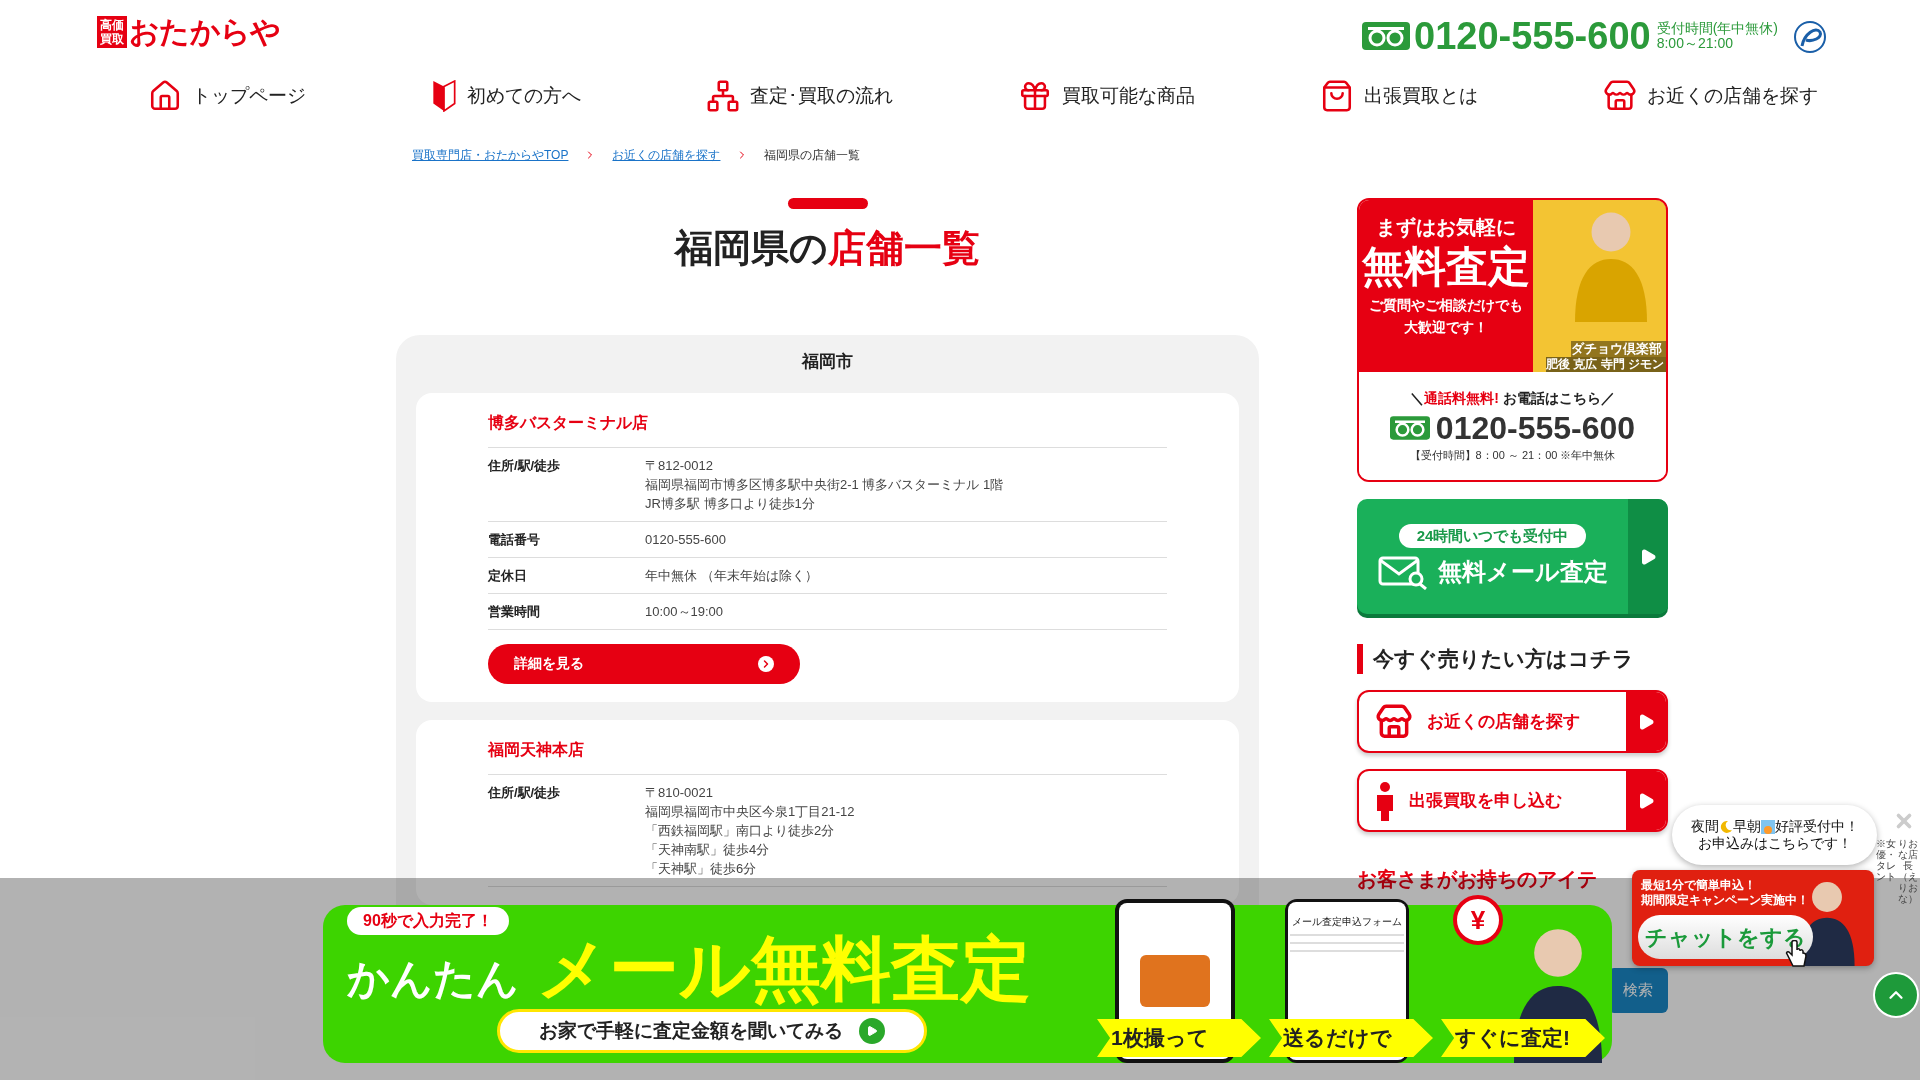 Image resolution: width=1920 pixels, height=1080 pixels. Describe the element at coordinates (1725, 900) in the screenshot. I see `chat-promo-text: 期間限定キャンペーン実施中！` at that location.